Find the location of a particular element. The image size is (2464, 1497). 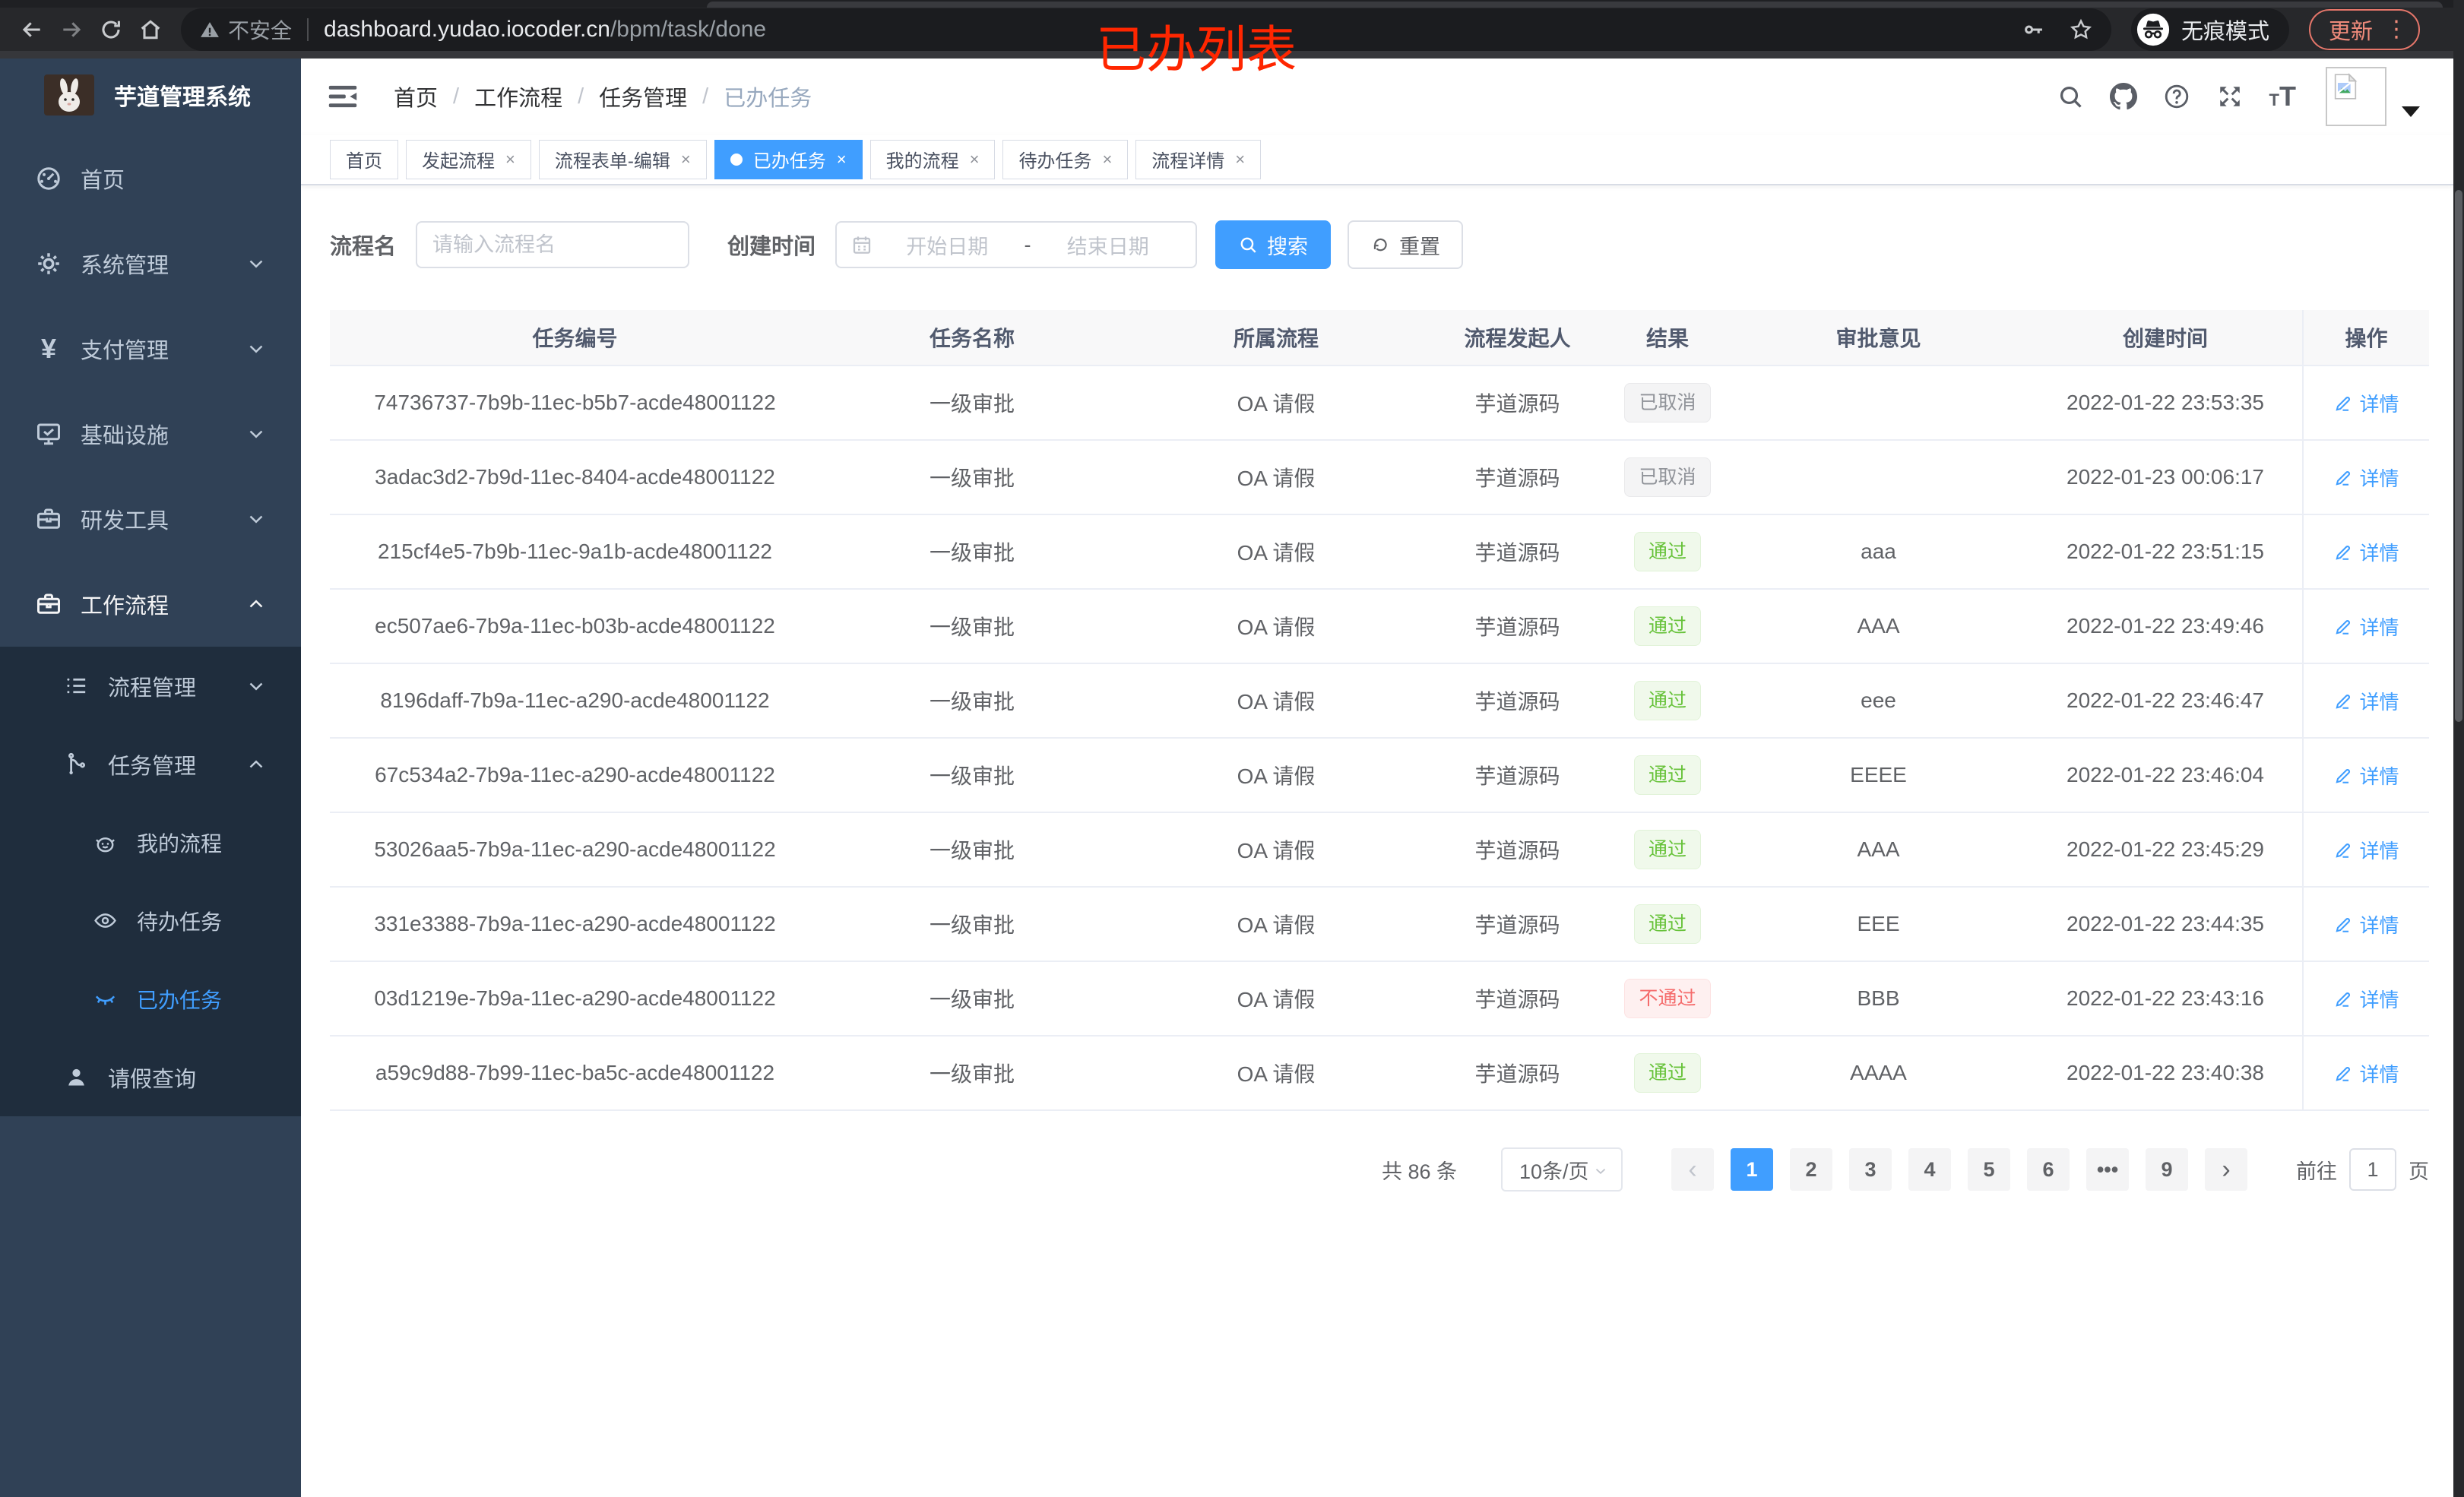

comment-cell: eee is located at coordinates (1878, 700).